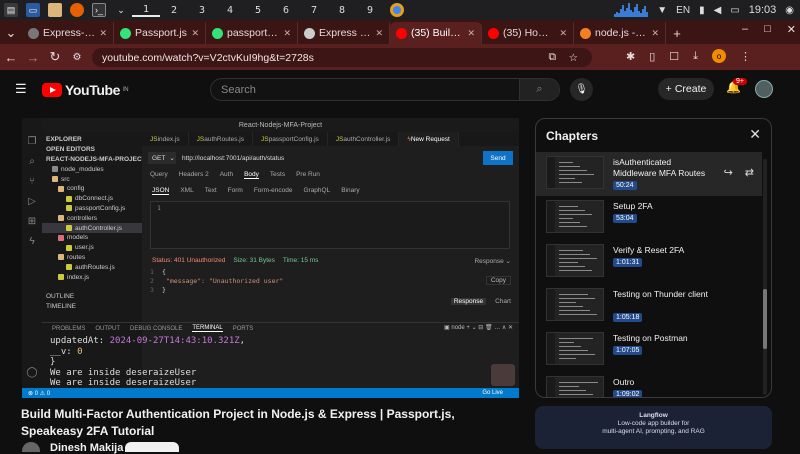  Describe the element at coordinates (649, 306) in the screenshot. I see `chapter-item: Testing on Thunder client 1:05:18` at that location.